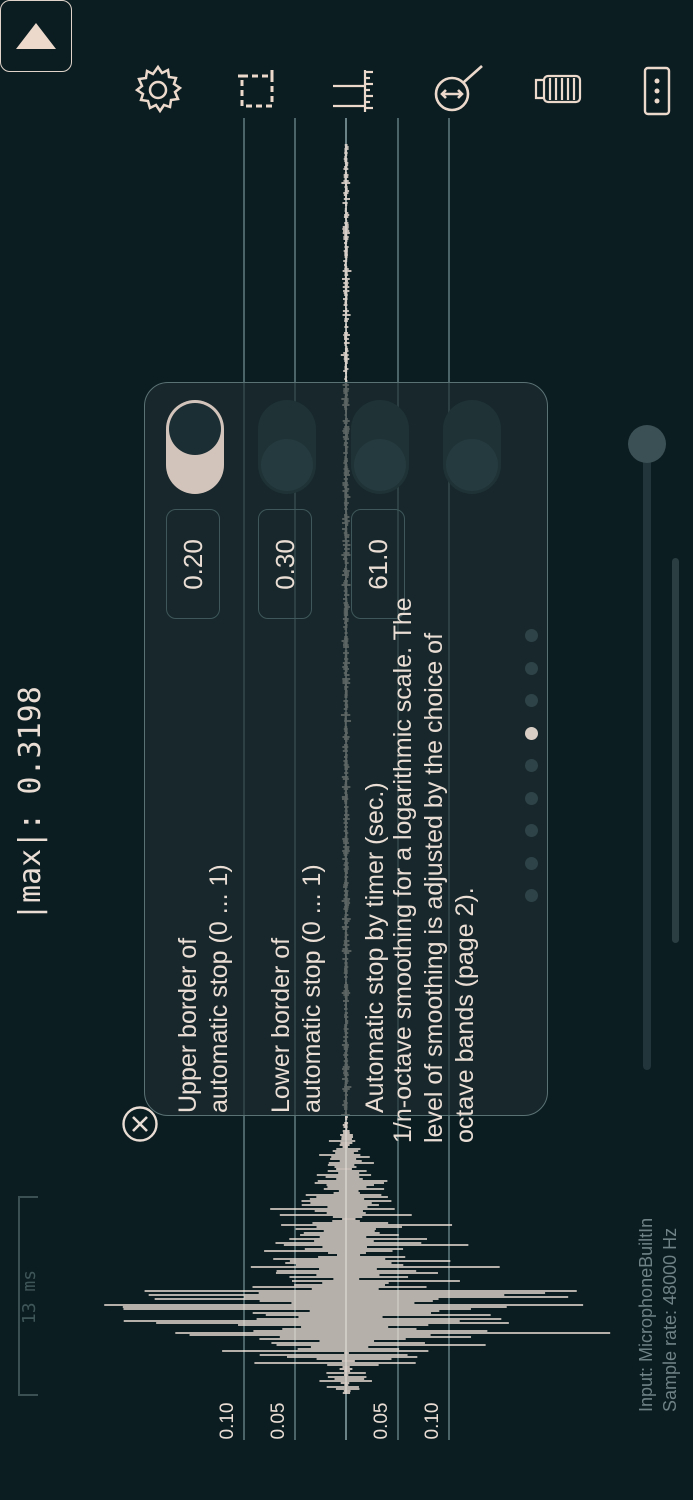  What do you see at coordinates (188, 1025) in the screenshot?
I see `upper-border-label-line1: Upper border of` at bounding box center [188, 1025].